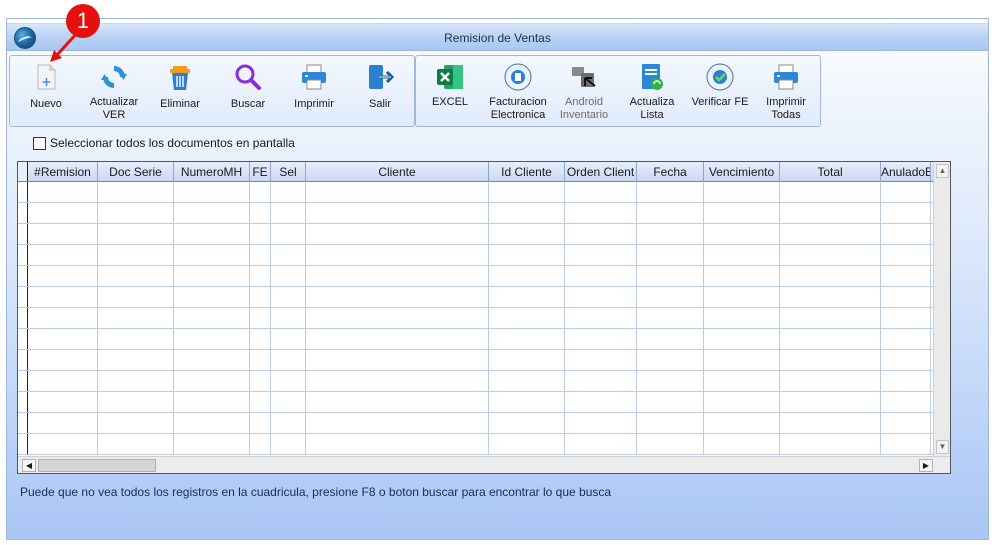 This screenshot has width=994, height=545. Describe the element at coordinates (136, 172) in the screenshot. I see `col-header-doc-serie: Doc Serie` at that location.